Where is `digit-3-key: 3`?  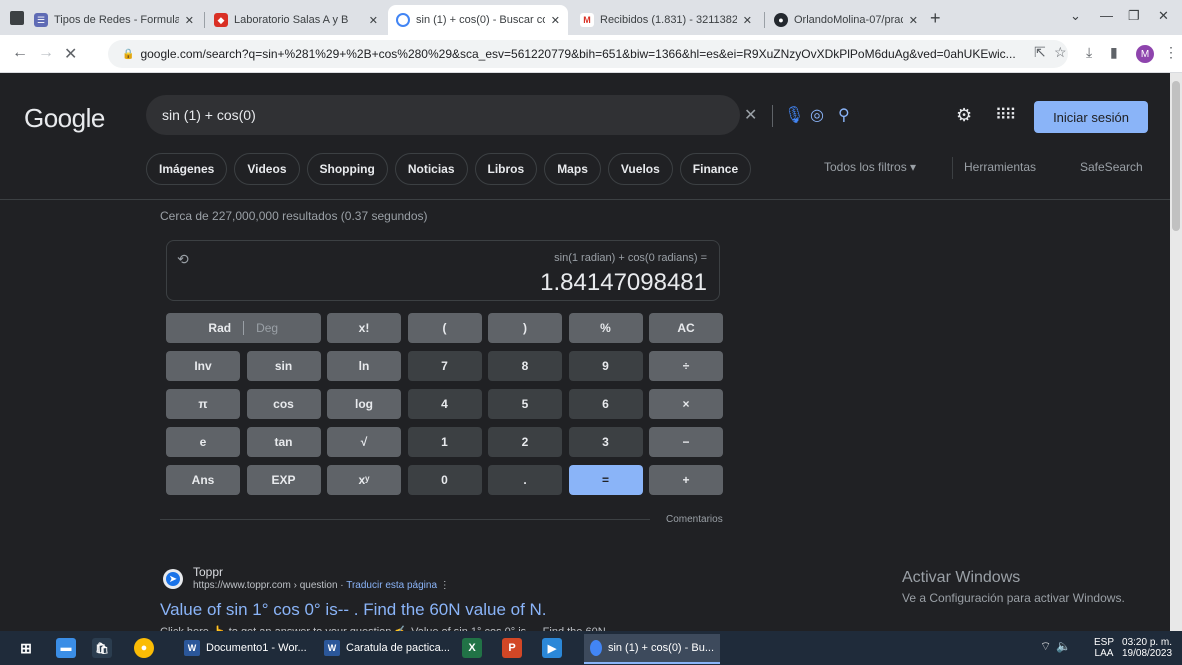
digit-3-key: 3 is located at coordinates (605, 442).